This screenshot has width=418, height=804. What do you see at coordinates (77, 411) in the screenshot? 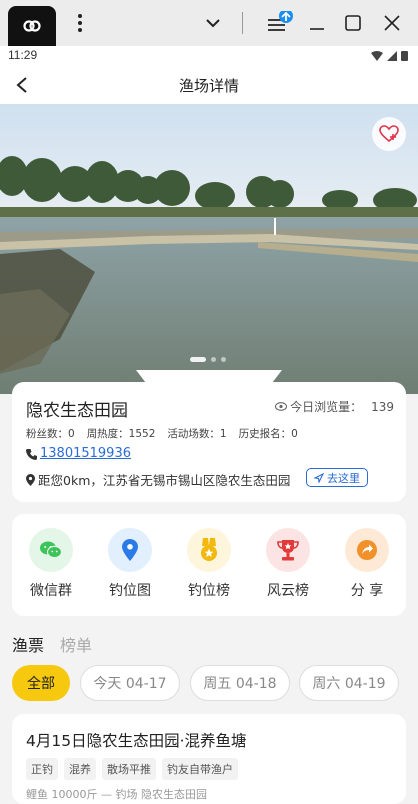
I see `venue-name: 隐农生态田园` at bounding box center [77, 411].